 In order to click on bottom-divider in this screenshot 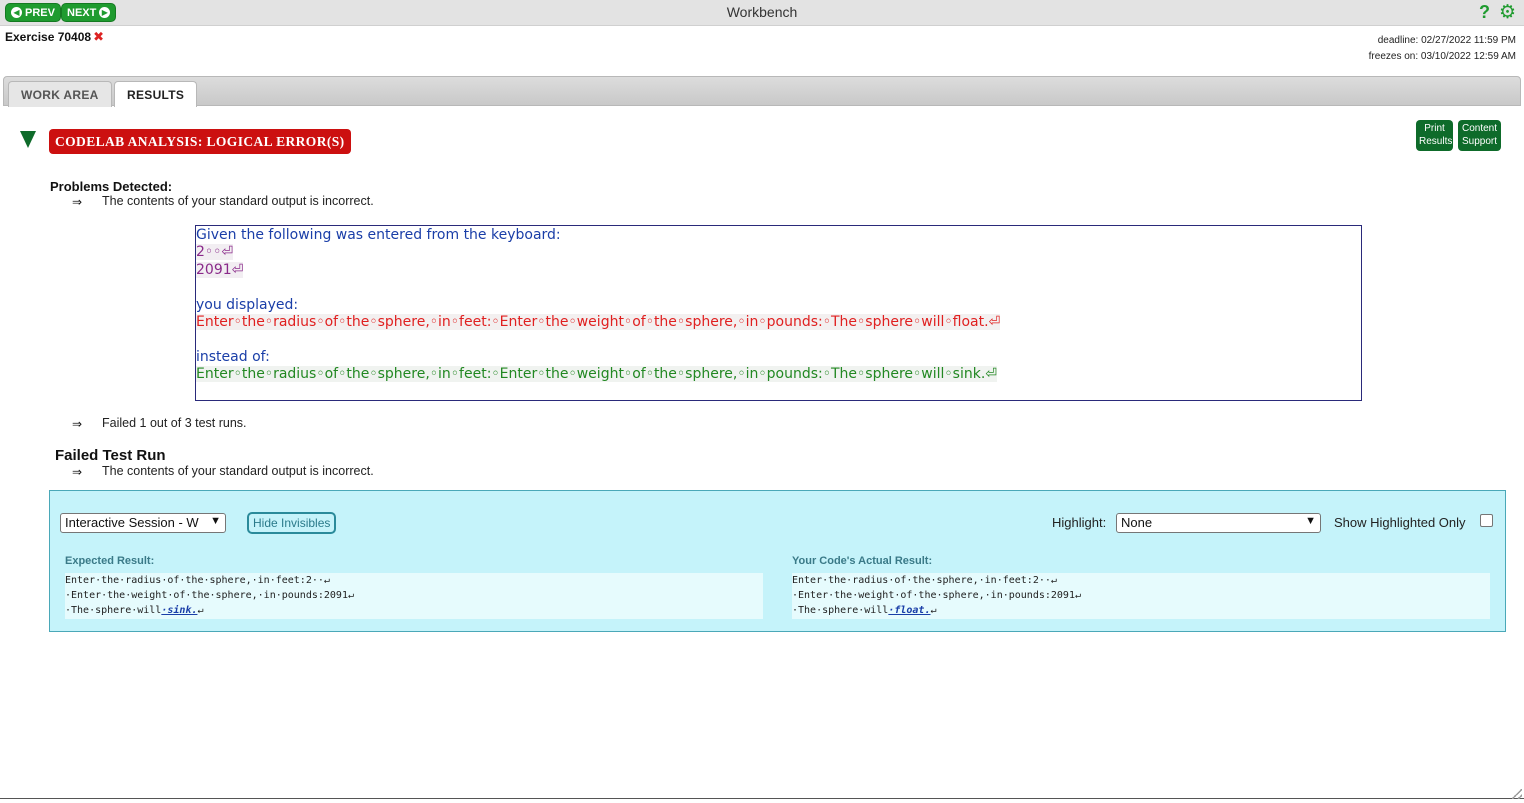, I will do `click(762, 798)`.